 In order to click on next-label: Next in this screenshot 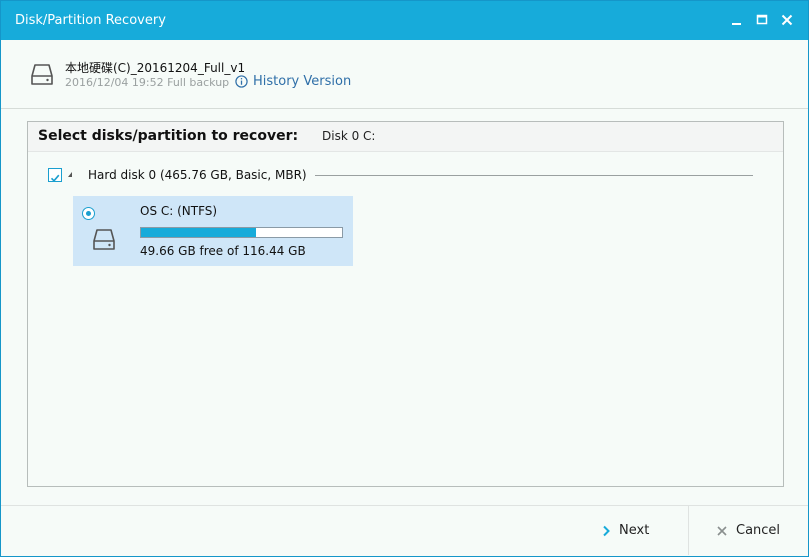, I will do `click(634, 530)`.